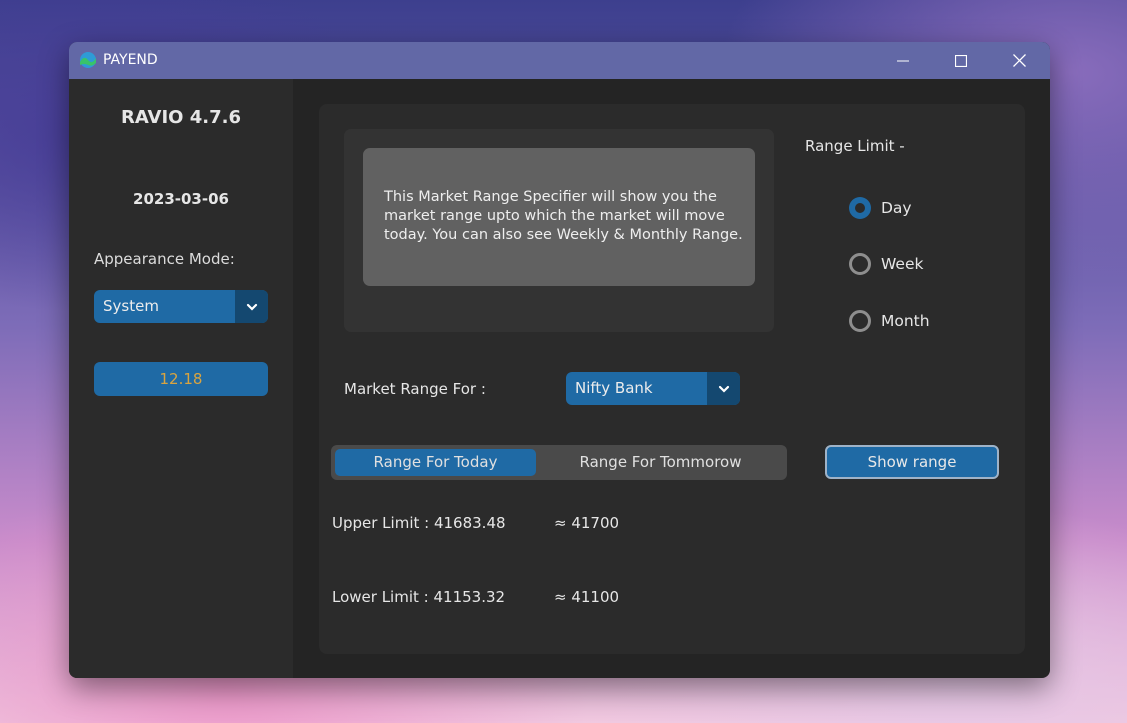 Image resolution: width=1127 pixels, height=723 pixels. Describe the element at coordinates (415, 389) in the screenshot. I see `market-range-label: Market Range For :` at that location.